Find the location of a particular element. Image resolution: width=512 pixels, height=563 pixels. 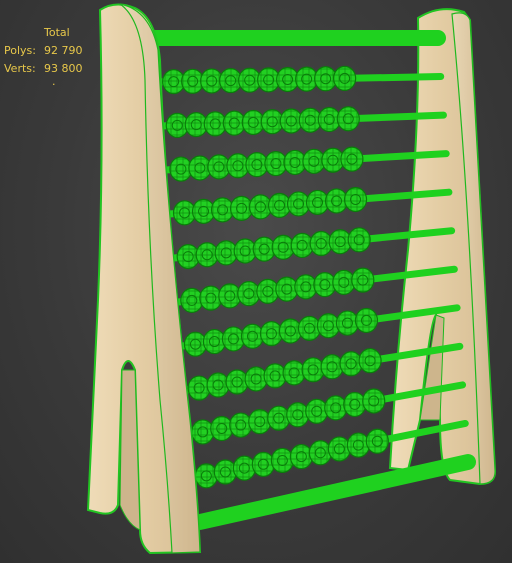

verts-value: 93 800 is located at coordinates (63, 68).